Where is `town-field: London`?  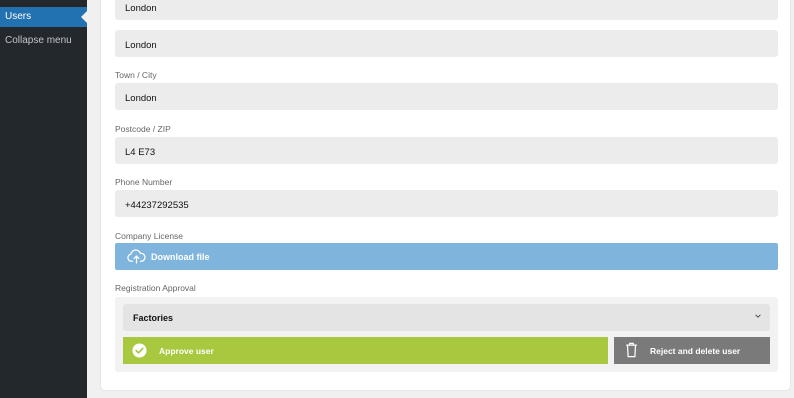 town-field: London is located at coordinates (446, 96).